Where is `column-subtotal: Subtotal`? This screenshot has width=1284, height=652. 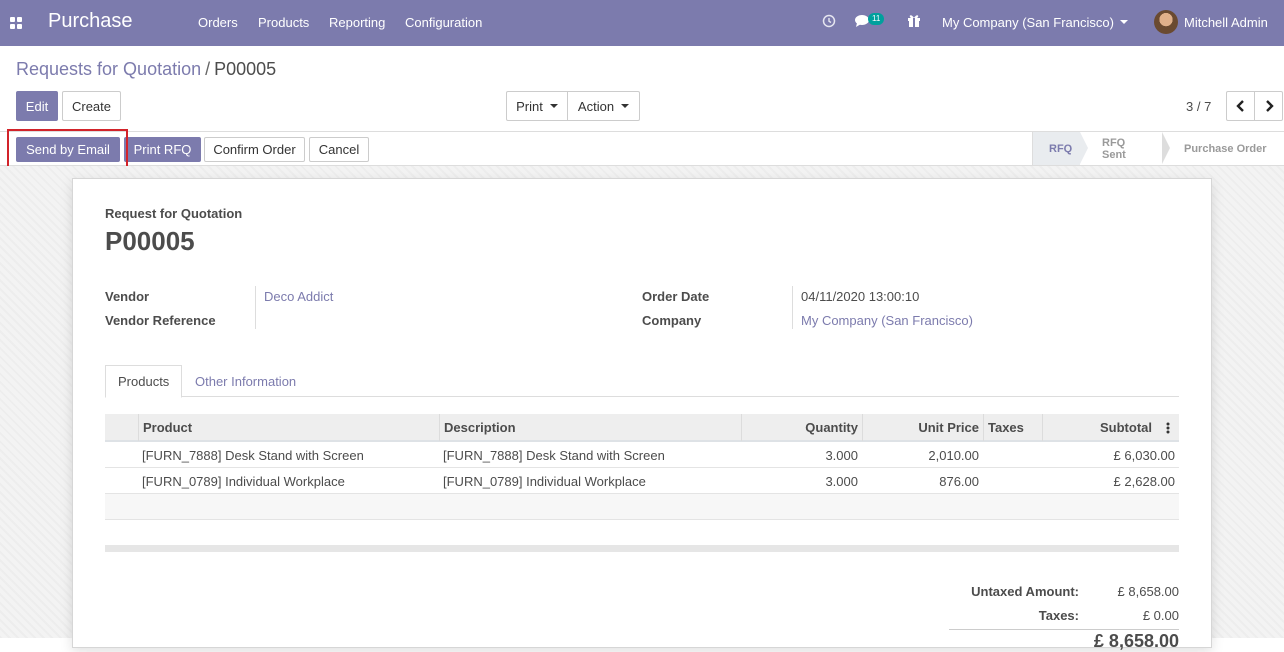 column-subtotal: Subtotal is located at coordinates (1099, 427).